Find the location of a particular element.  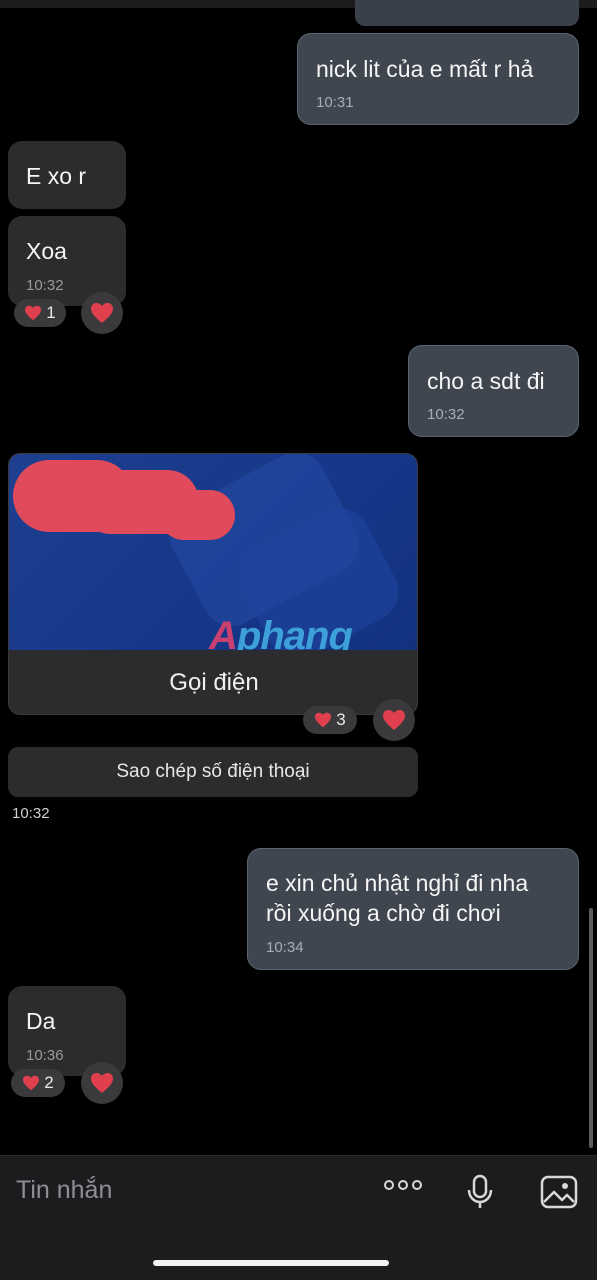

phone-number-card: Aphang Gọi điện is located at coordinates (213, 584).